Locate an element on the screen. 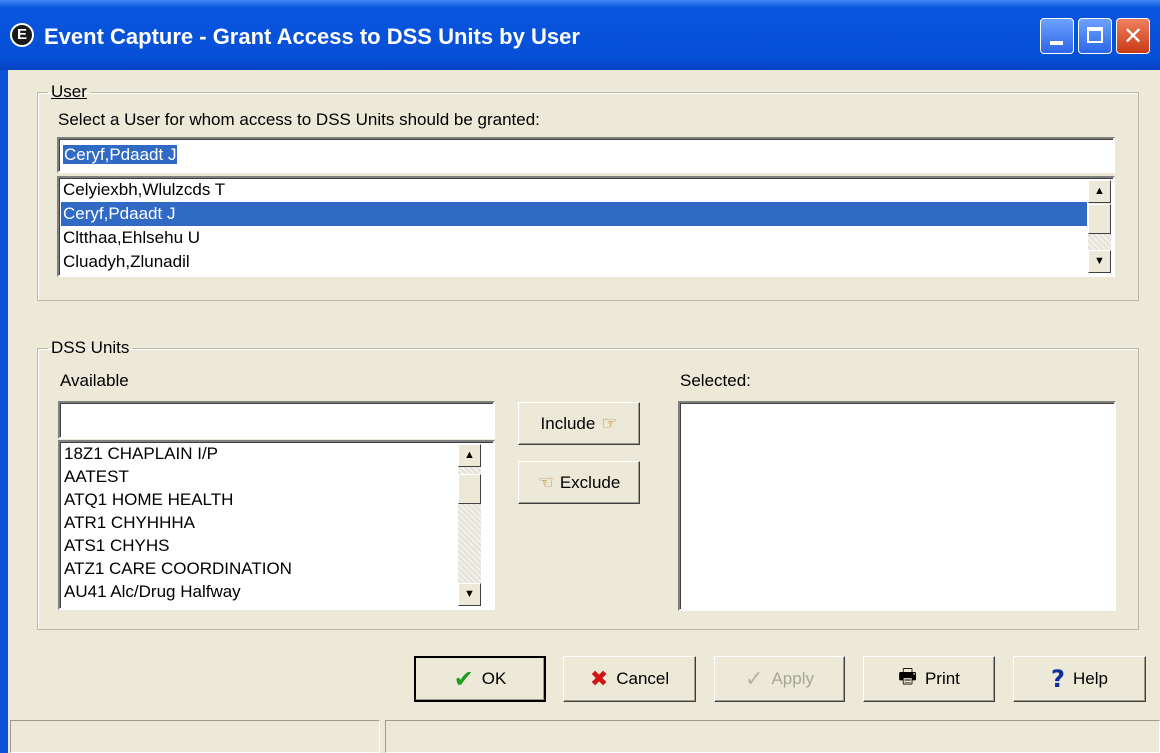  pointing-hand-right-icon: ☞ is located at coordinates (609, 423).